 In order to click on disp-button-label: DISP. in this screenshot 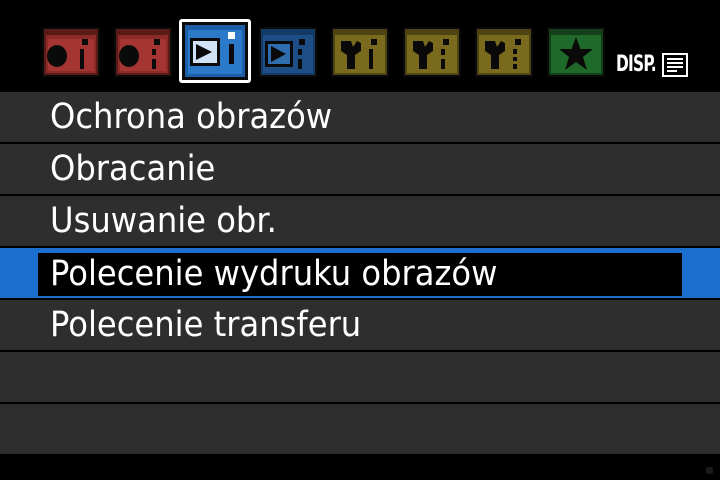, I will do `click(636, 64)`.